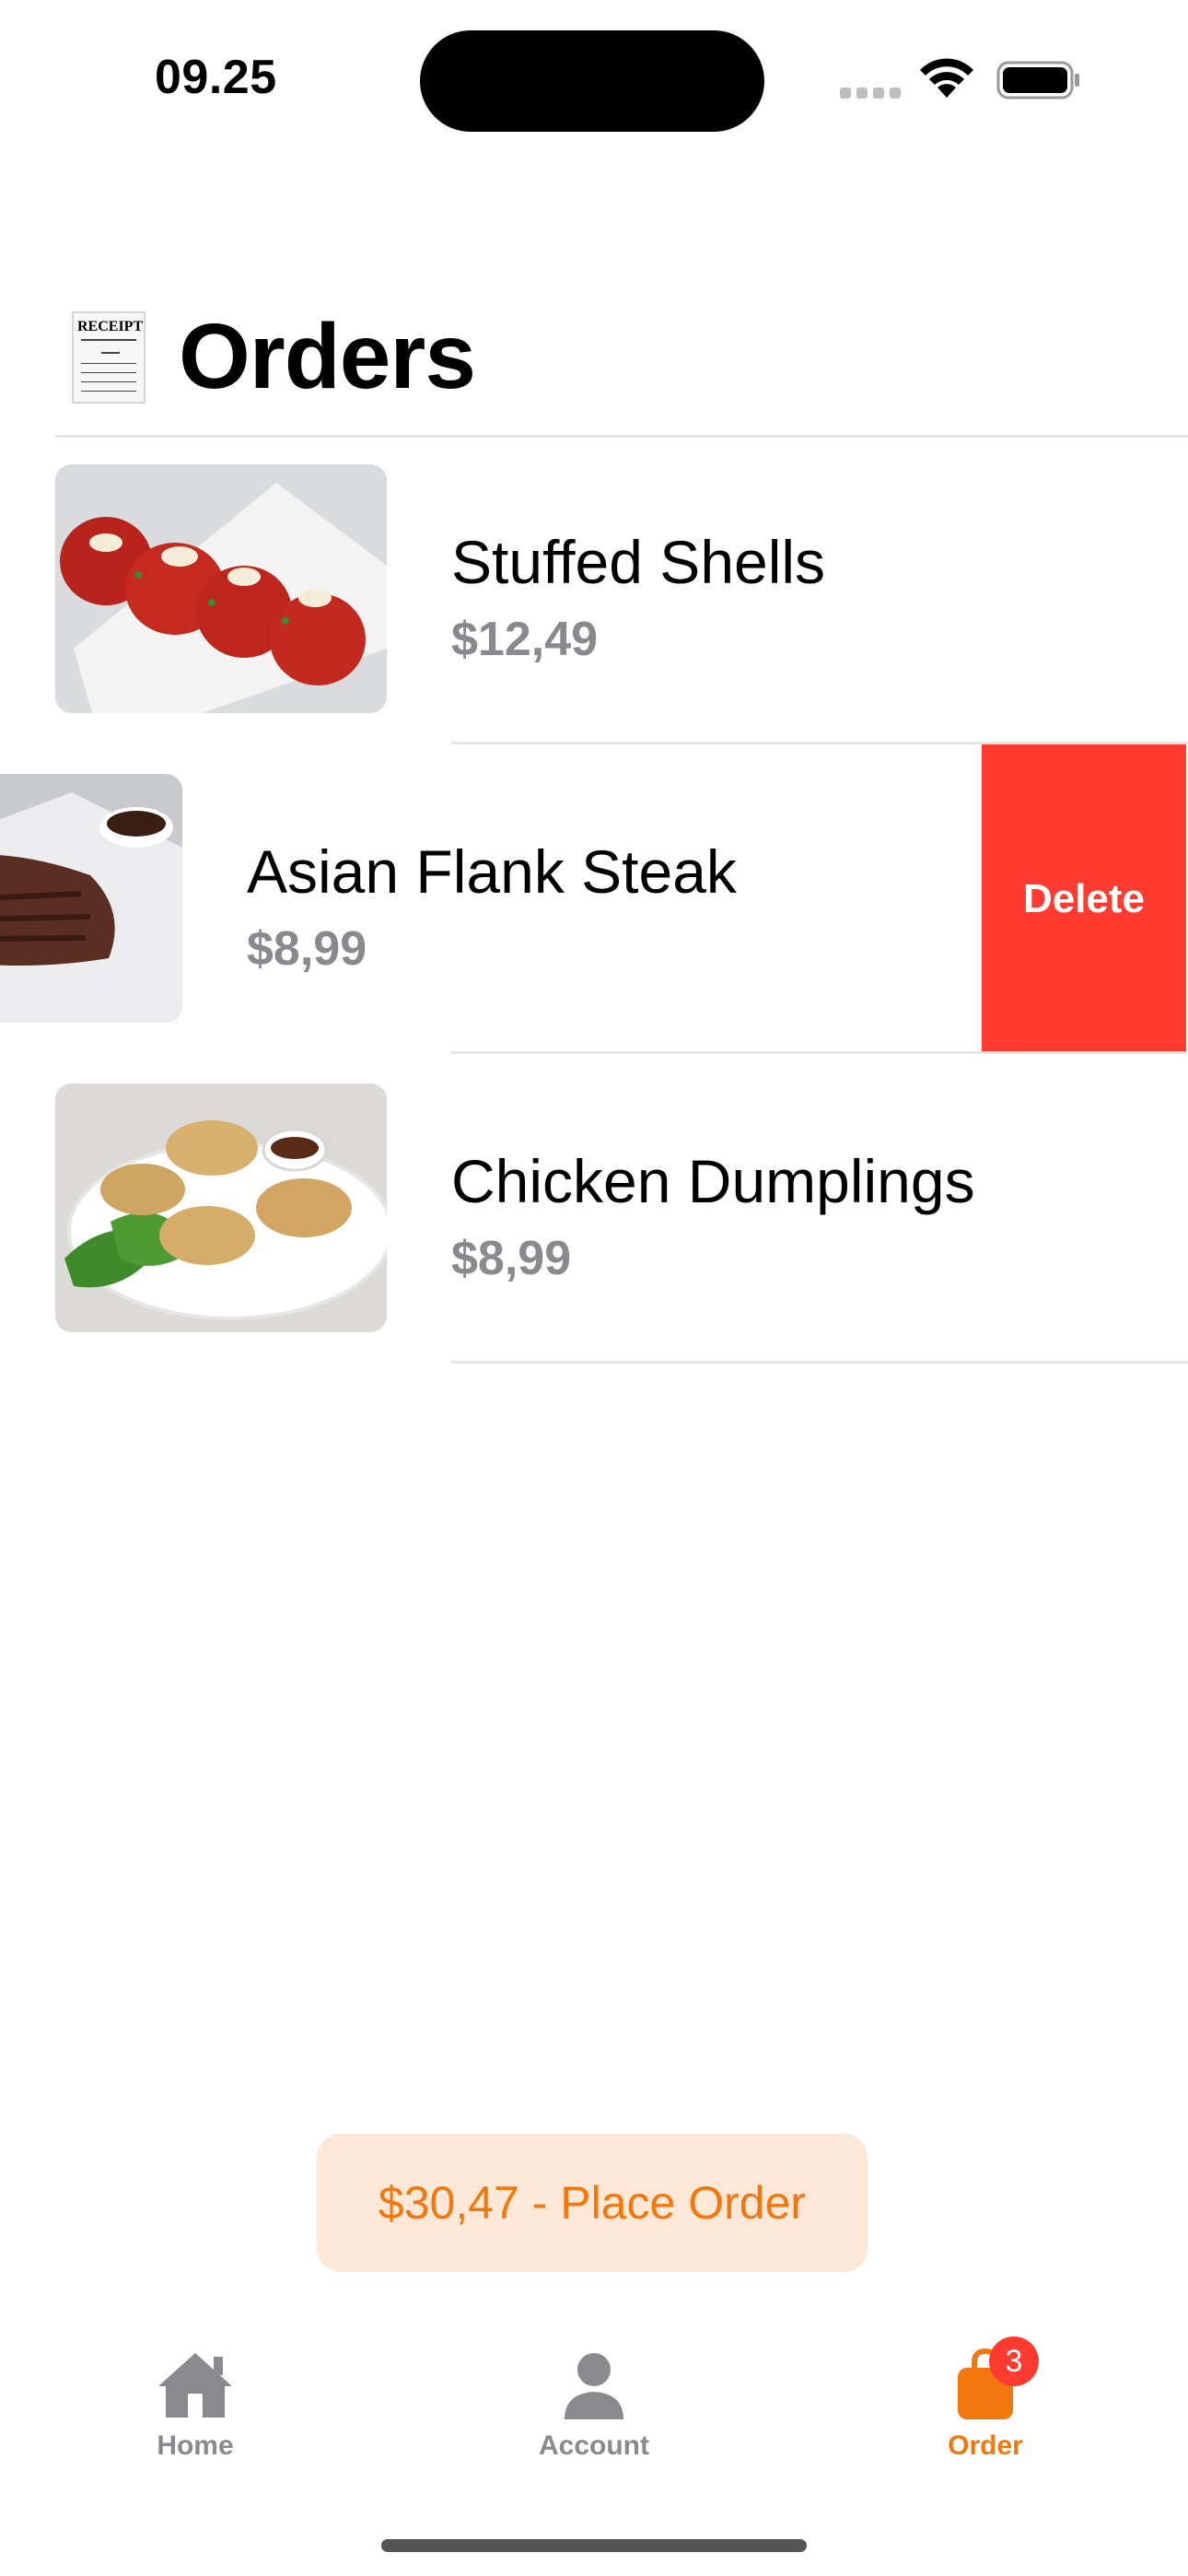 Image resolution: width=1188 pixels, height=2576 pixels. Describe the element at coordinates (985, 2445) in the screenshot. I see `tab-label: Order` at that location.